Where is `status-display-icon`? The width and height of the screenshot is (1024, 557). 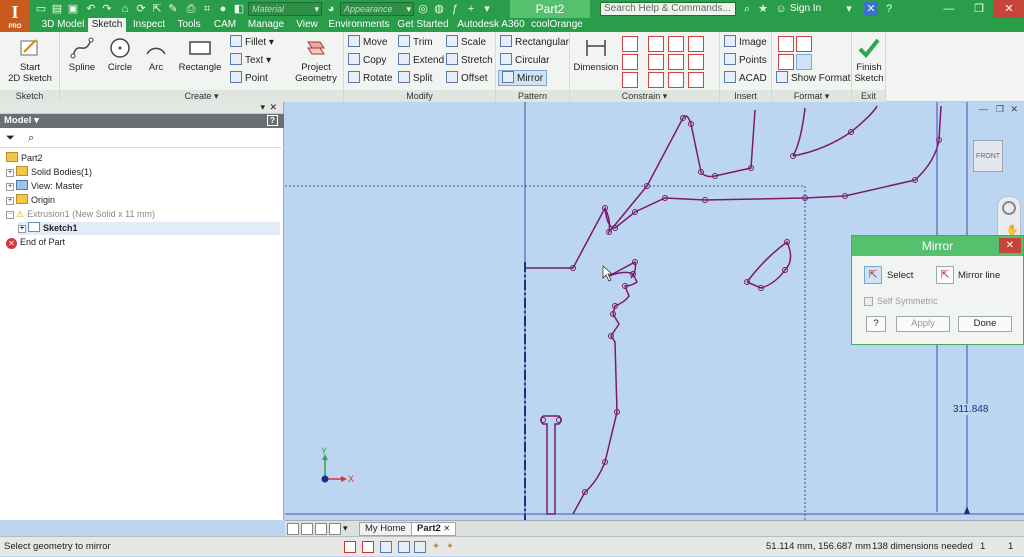
status-display-icon is located at coordinates (420, 547).